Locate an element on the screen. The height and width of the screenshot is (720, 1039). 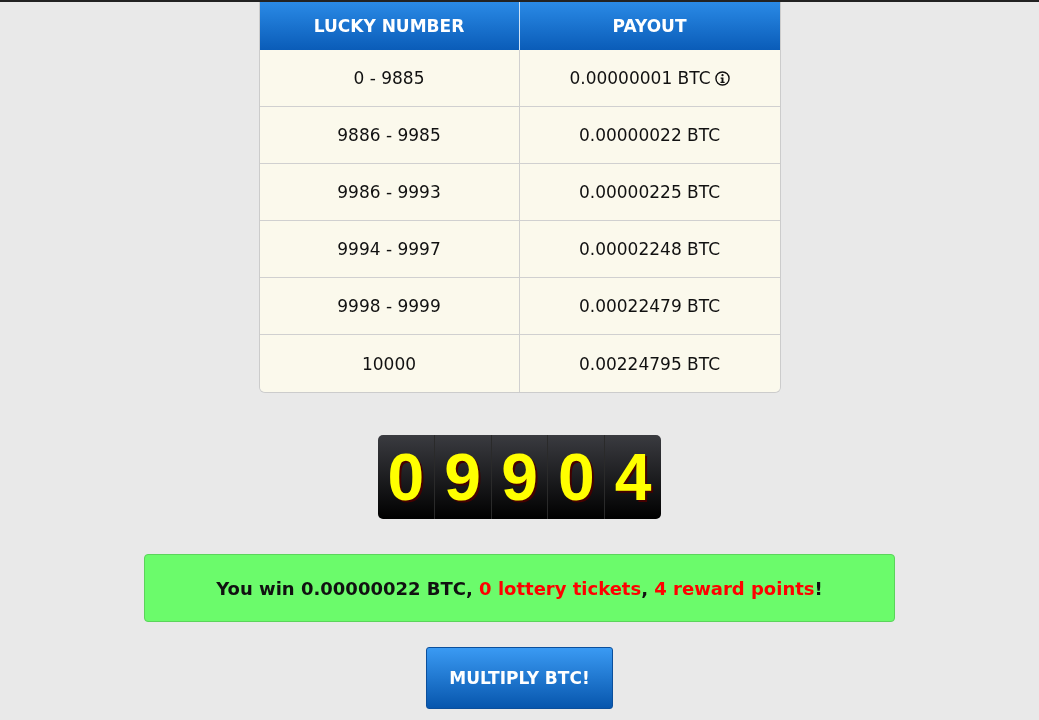
column-header: LUCKY NUMBER is located at coordinates (389, 26).